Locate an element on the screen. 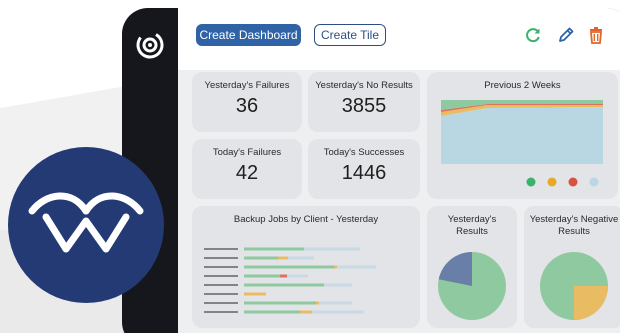 This screenshot has height=333, width=620. area-chart is located at coordinates (522, 143).